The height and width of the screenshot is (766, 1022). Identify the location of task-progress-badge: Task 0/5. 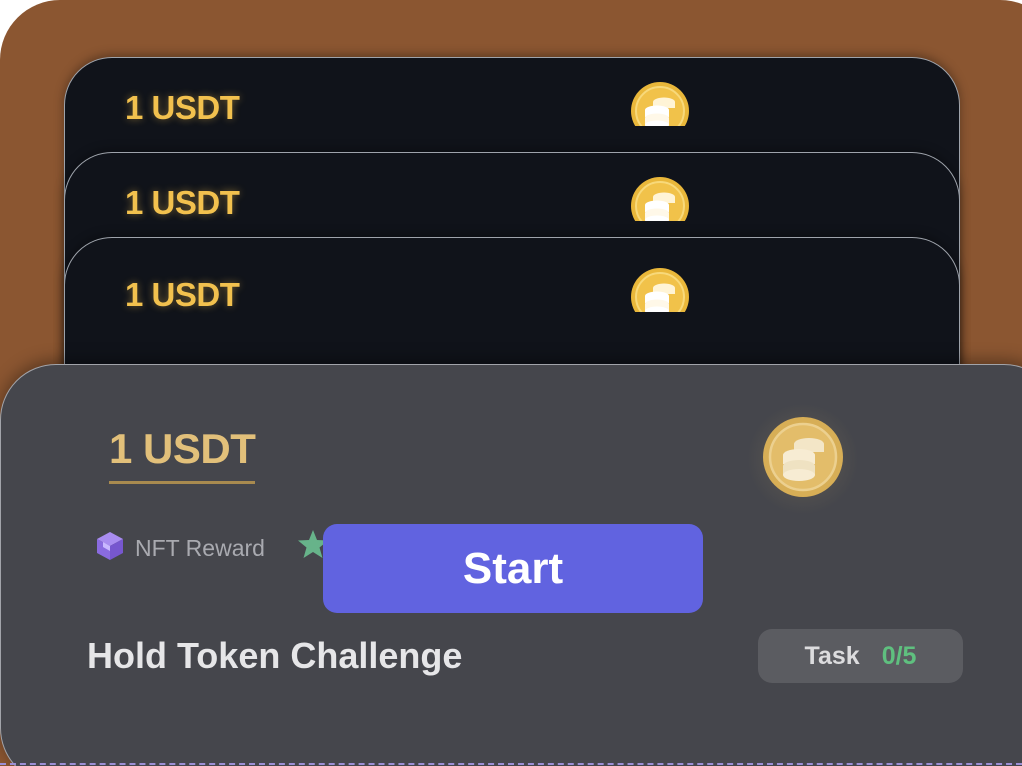
(860, 656).